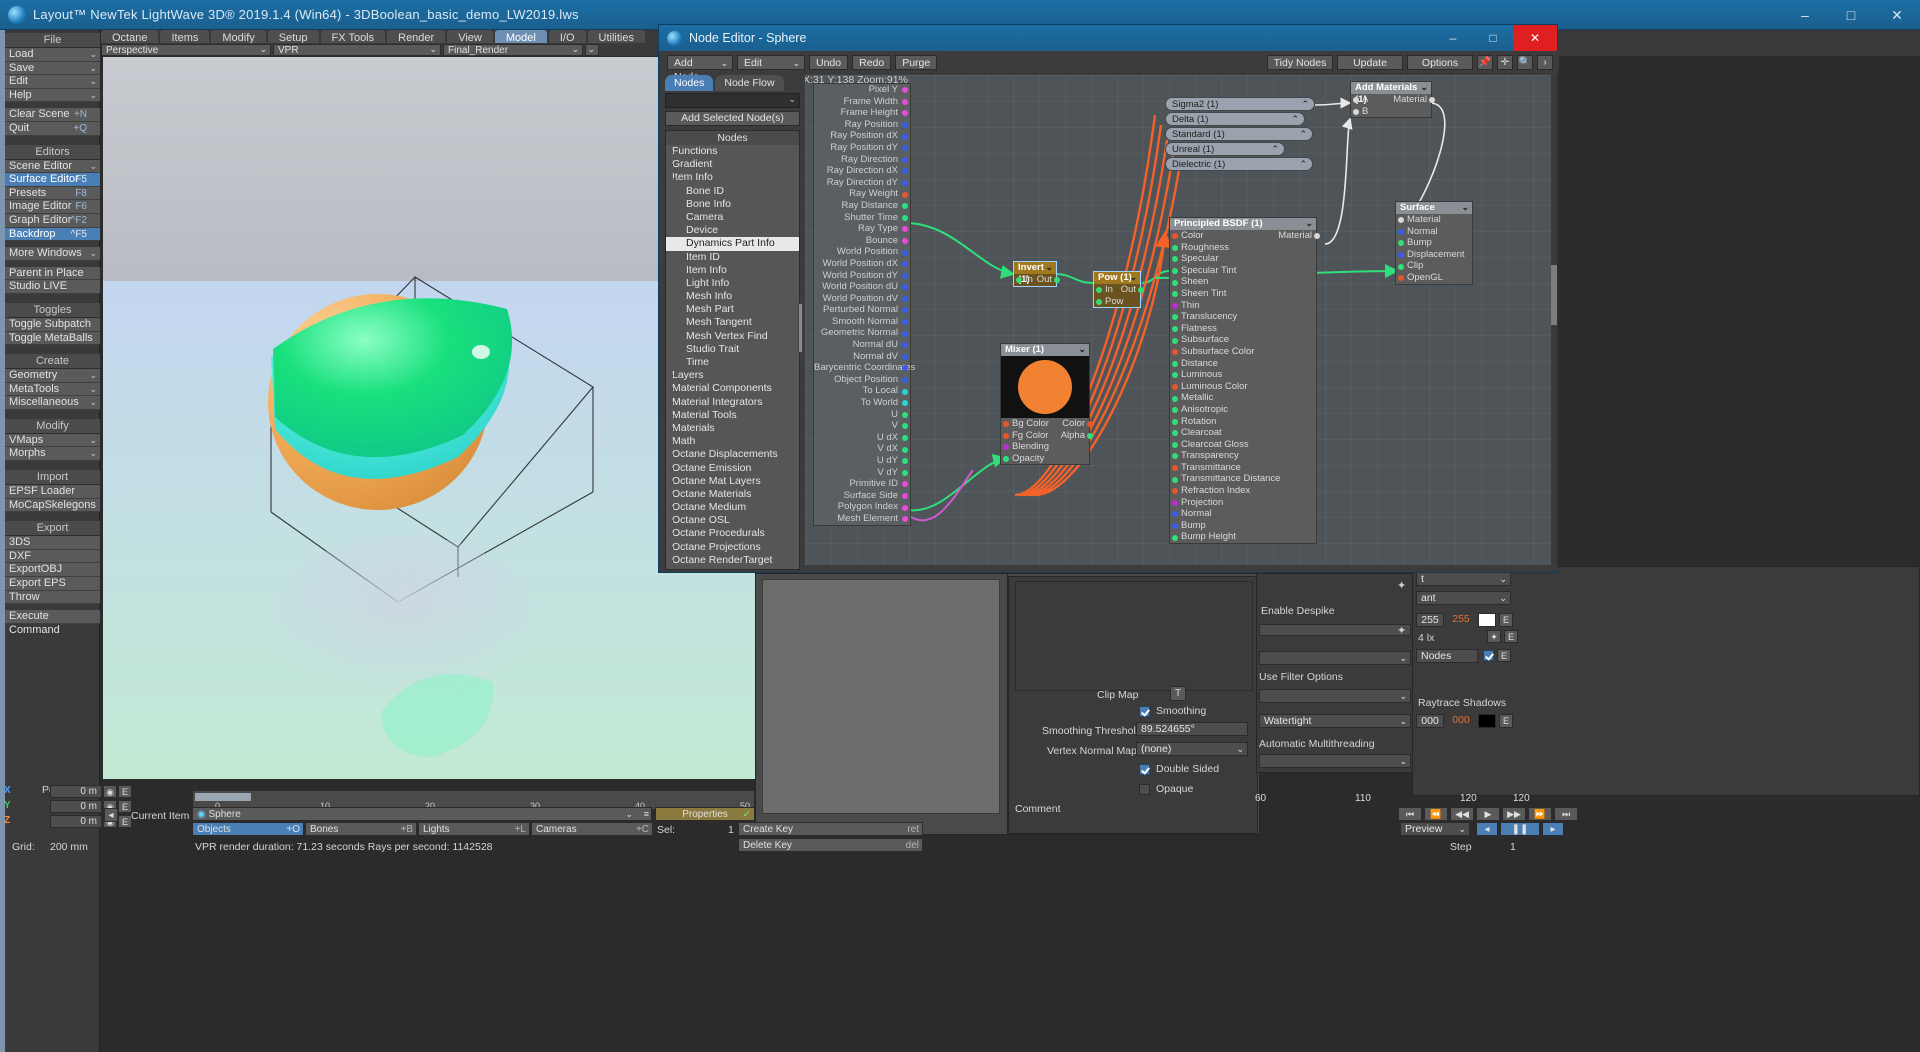  What do you see at coordinates (52, 389) in the screenshot?
I see `sidebar-item-metatools: MetaTools ⌄` at bounding box center [52, 389].